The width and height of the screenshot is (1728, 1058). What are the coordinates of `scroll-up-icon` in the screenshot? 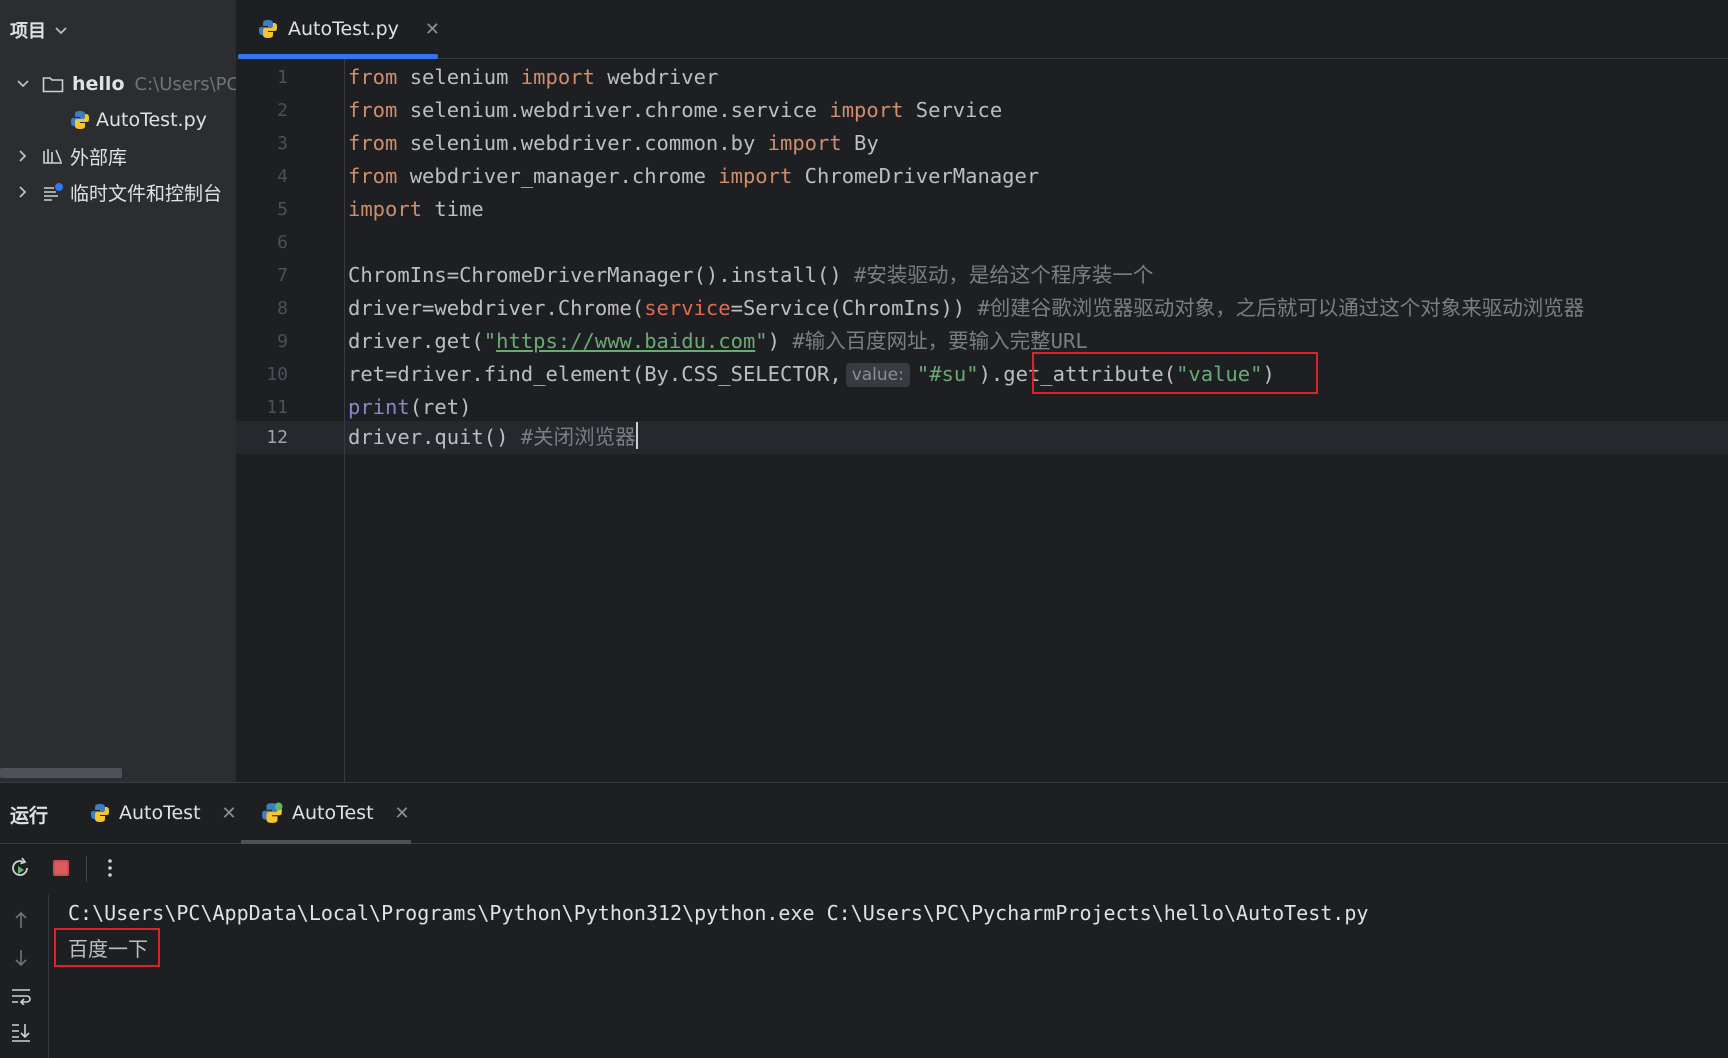 It's located at (21, 920).